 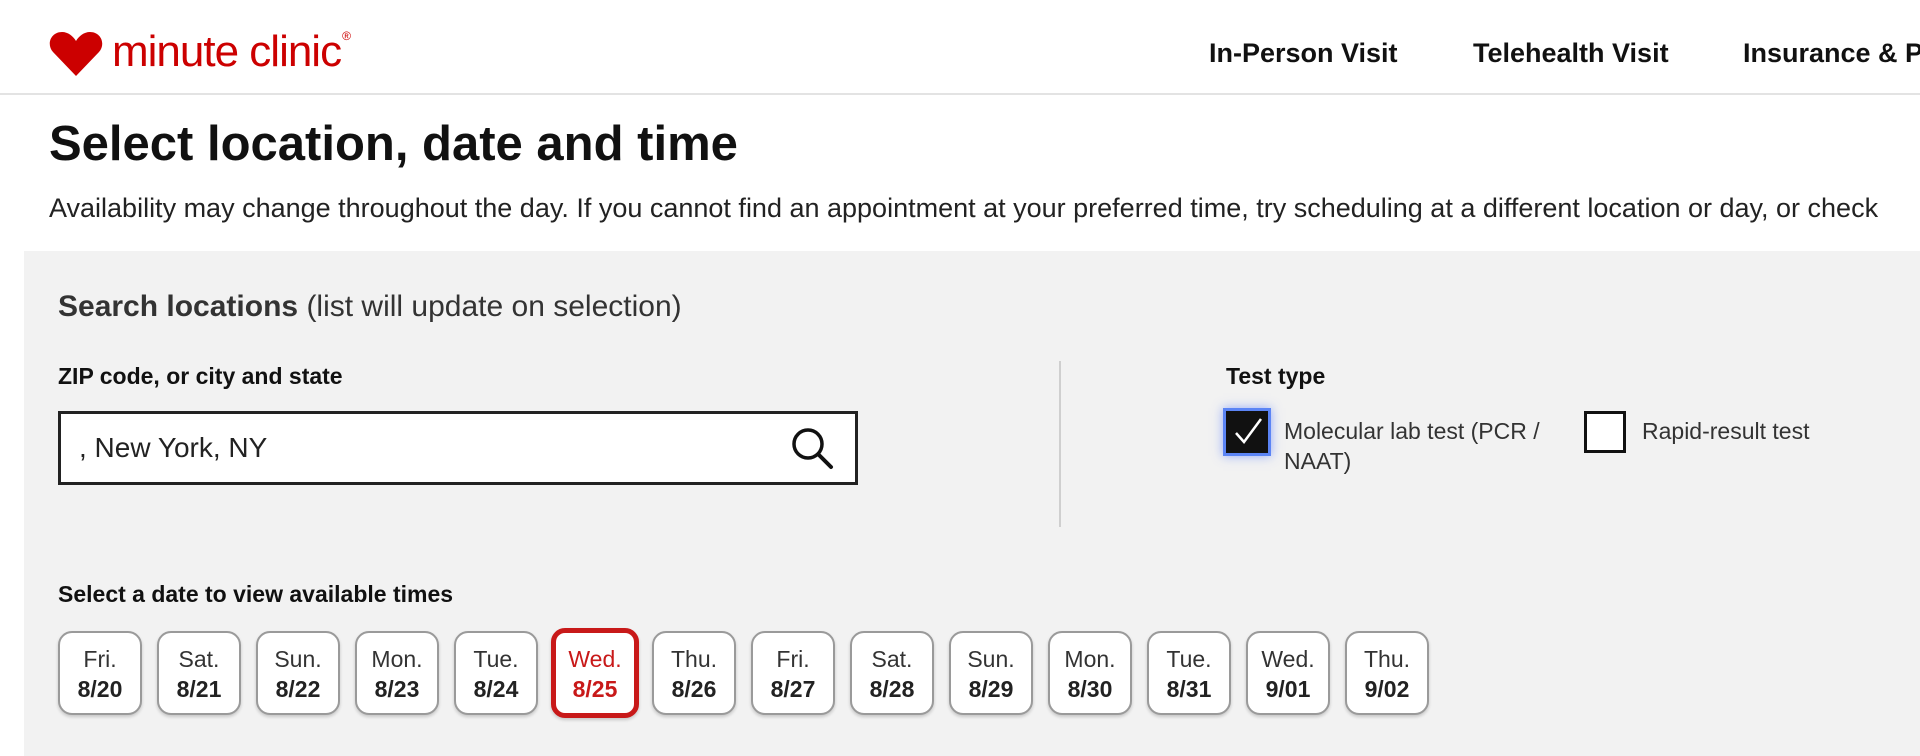 What do you see at coordinates (199, 689) in the screenshot?
I see `date-value: 8/21` at bounding box center [199, 689].